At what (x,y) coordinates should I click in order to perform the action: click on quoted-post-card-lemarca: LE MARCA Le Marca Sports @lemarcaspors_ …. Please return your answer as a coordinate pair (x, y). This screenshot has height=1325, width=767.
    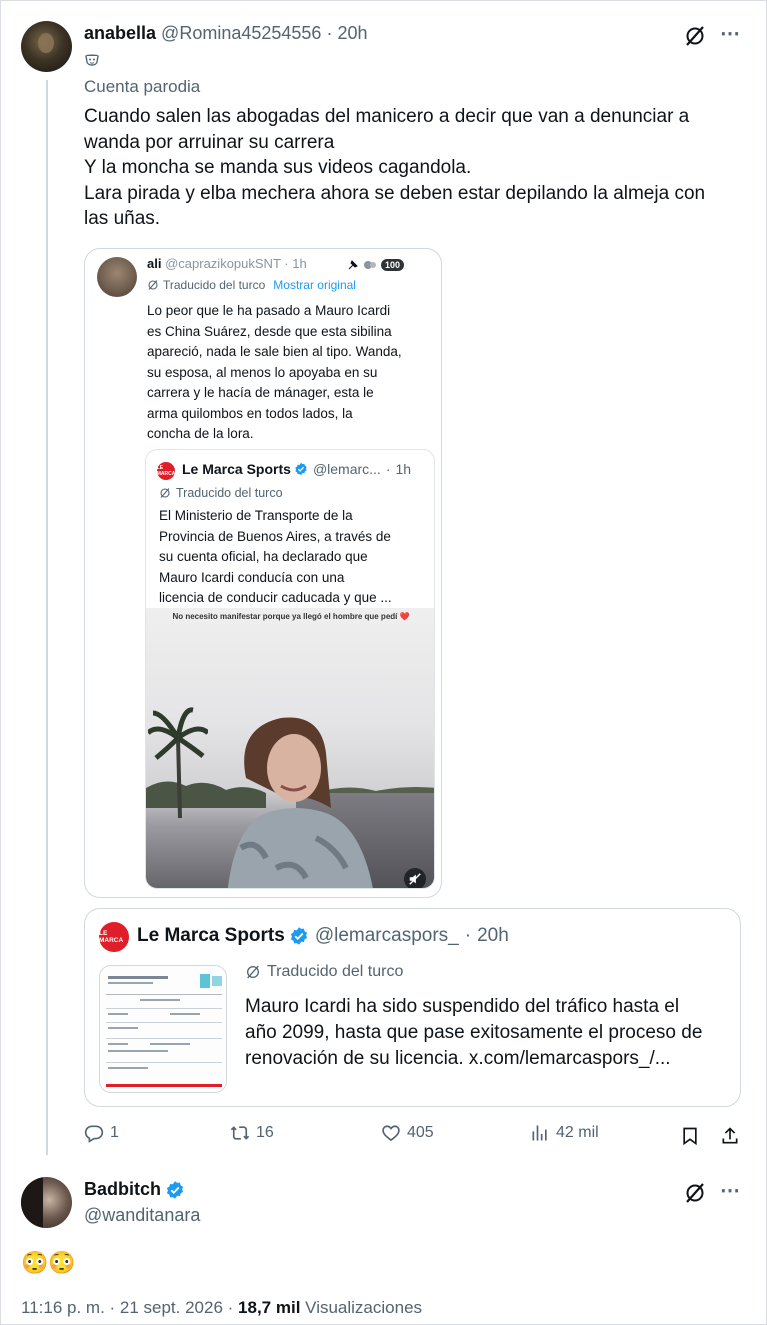
    Looking at the image, I should click on (412, 1007).